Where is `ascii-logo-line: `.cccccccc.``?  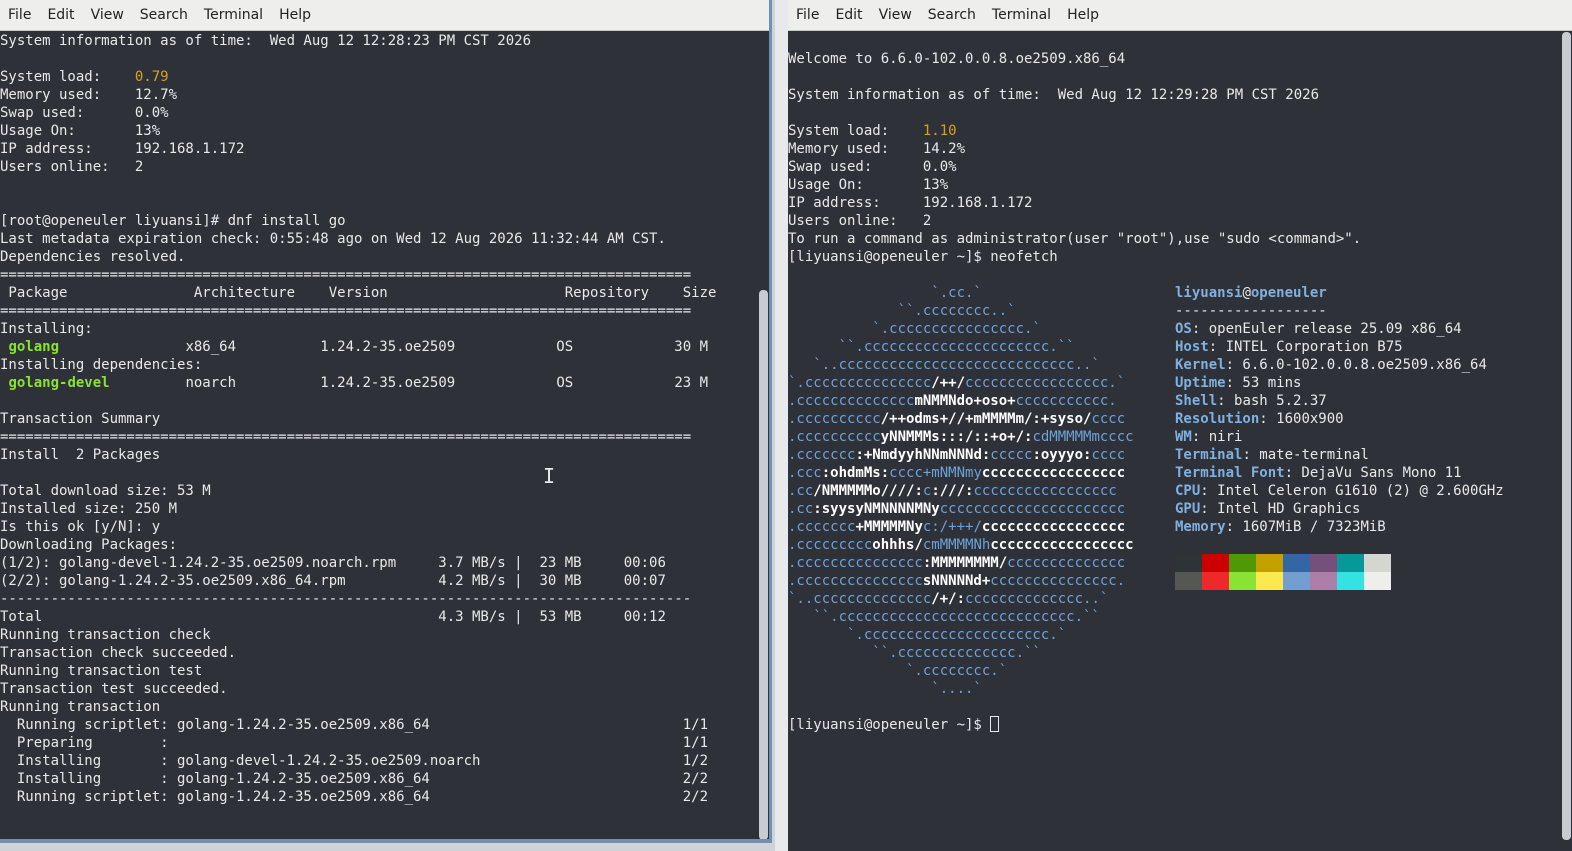 ascii-logo-line: `.cccccccc.` is located at coordinates (898, 671).